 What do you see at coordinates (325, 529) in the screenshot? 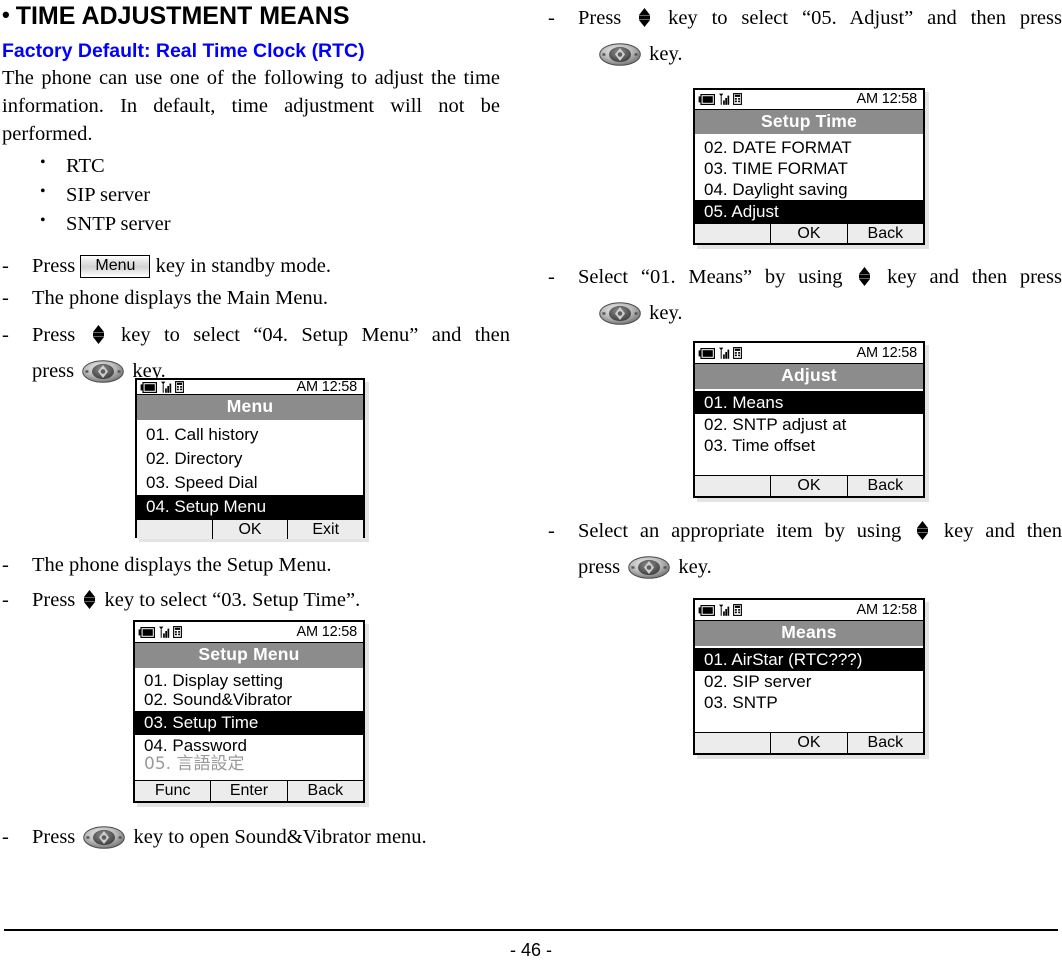
I see `softkey-right: Exit` at bounding box center [325, 529].